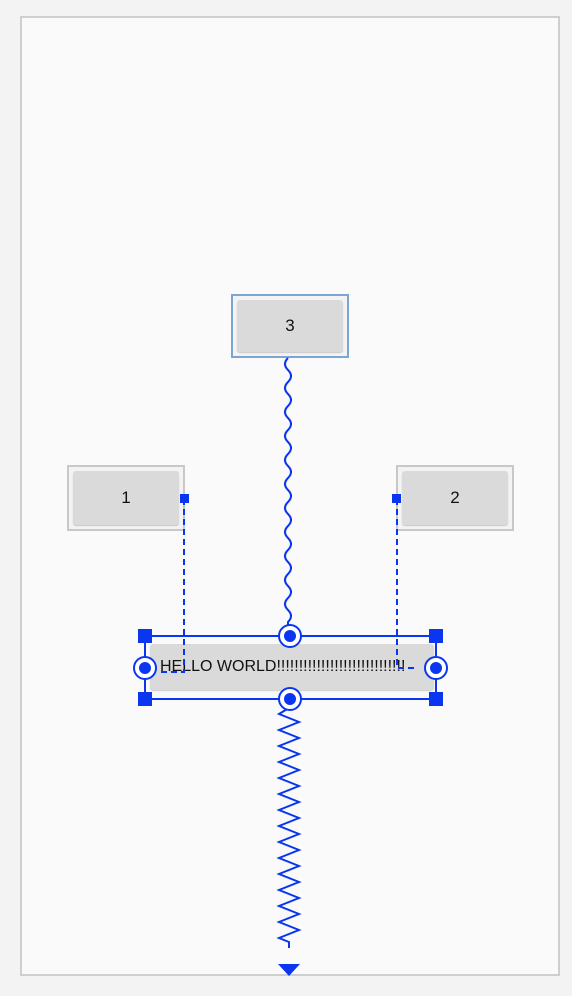 The width and height of the screenshot is (572, 996). What do you see at coordinates (288, 494) in the screenshot?
I see `constraint-top-spring` at bounding box center [288, 494].